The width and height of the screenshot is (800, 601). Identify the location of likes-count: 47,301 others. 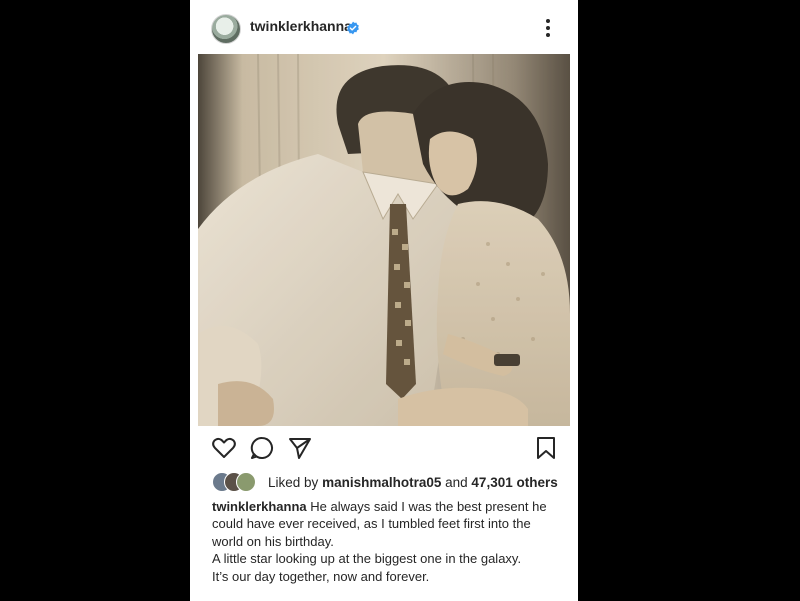
(514, 482).